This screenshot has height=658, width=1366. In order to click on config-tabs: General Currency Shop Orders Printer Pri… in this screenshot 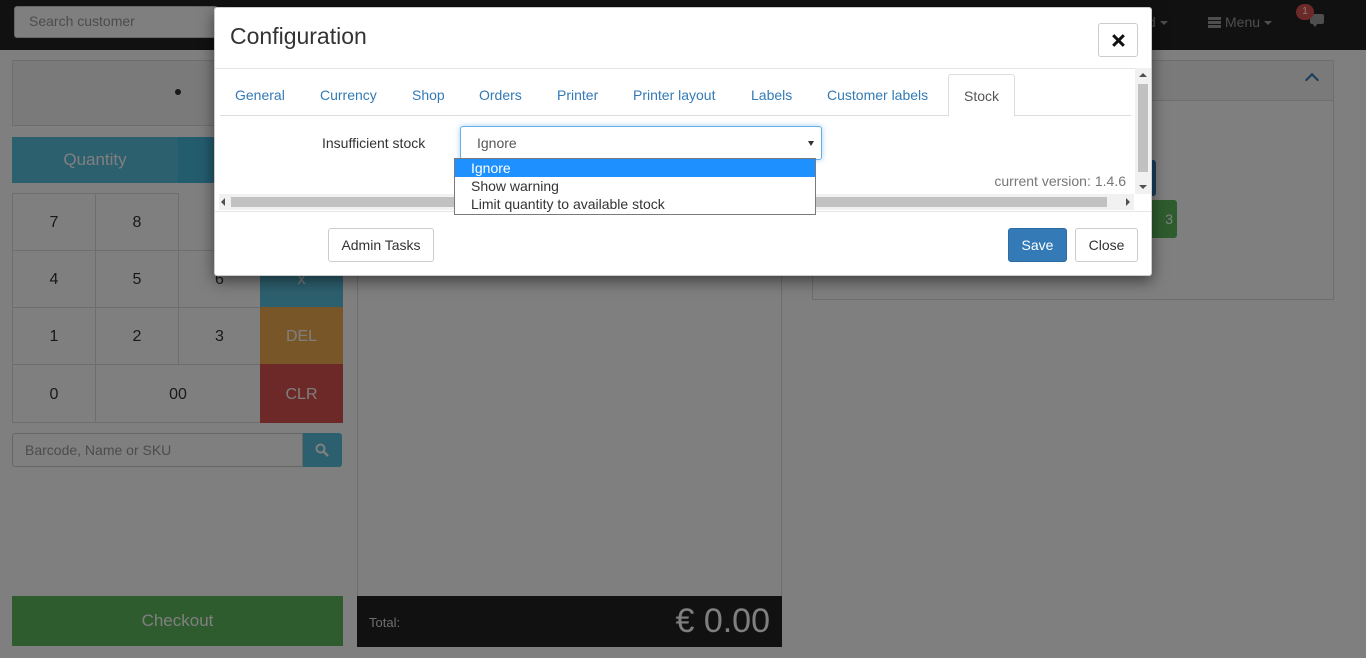, I will do `click(675, 95)`.